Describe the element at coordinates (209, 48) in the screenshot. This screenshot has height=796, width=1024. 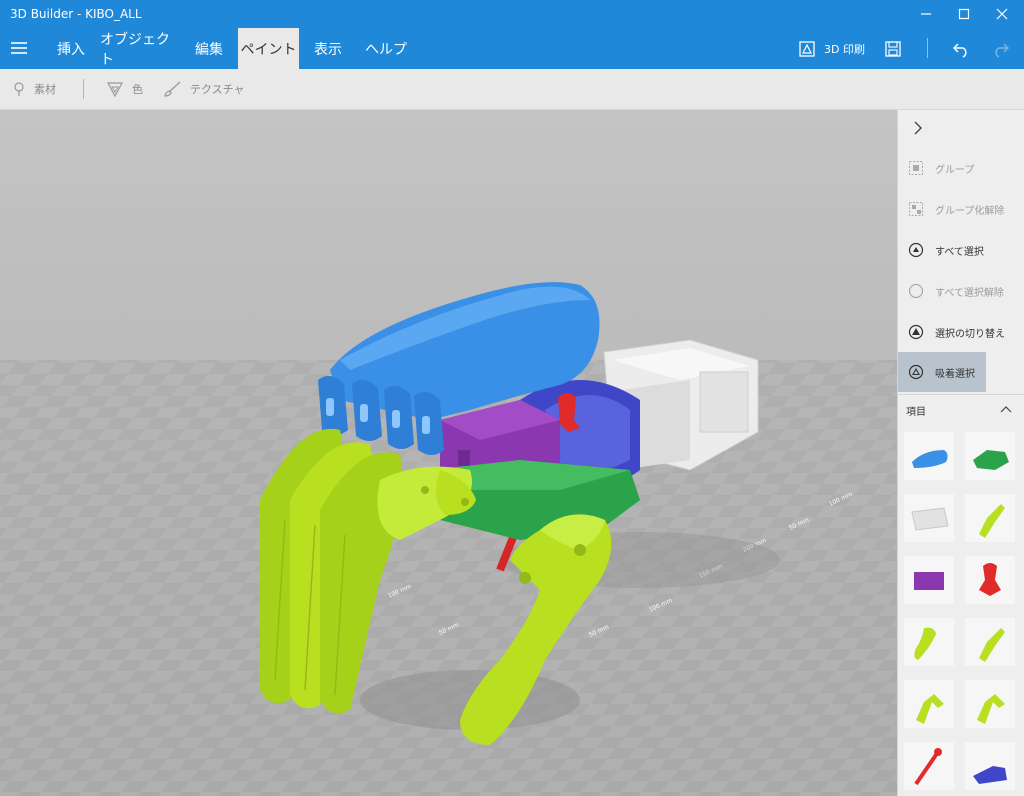
I see `tab-edit: 編集` at that location.